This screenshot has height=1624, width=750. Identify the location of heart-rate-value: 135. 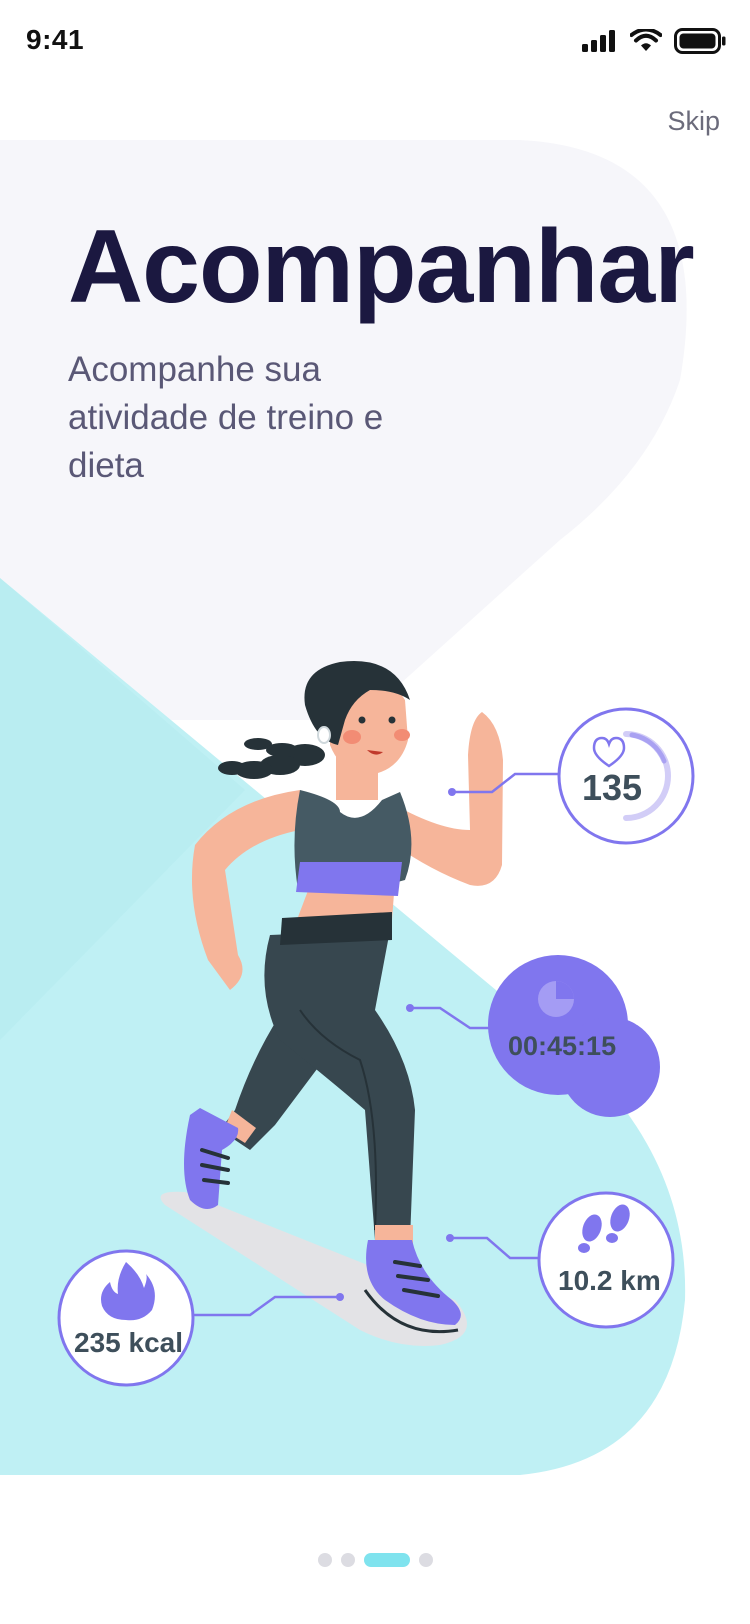
(612, 787).